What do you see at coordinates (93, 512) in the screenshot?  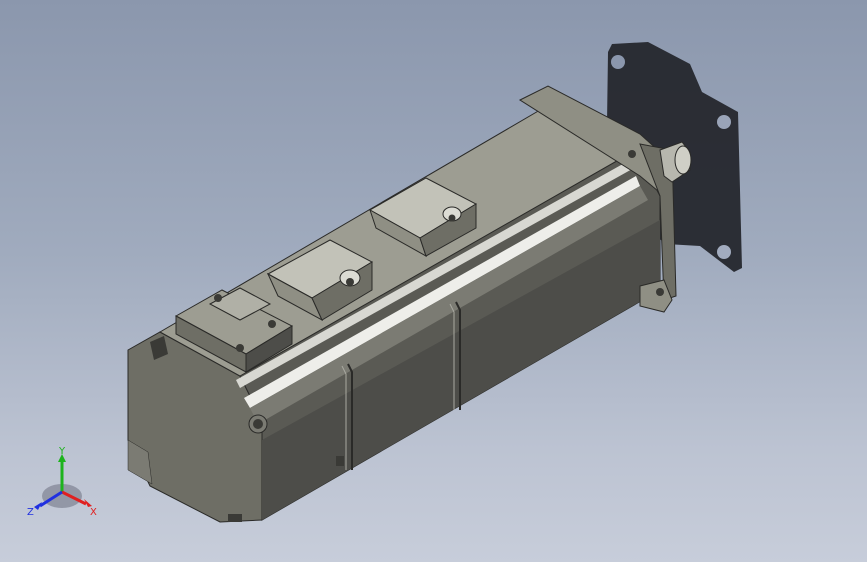 I see `x-axis-label: X` at bounding box center [93, 512].